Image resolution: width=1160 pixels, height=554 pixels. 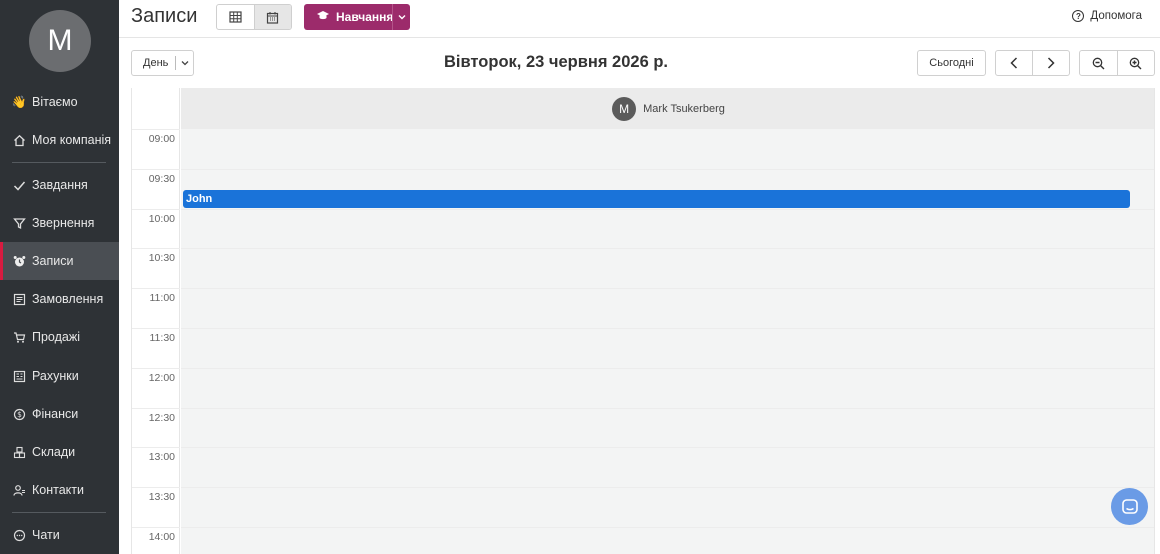 I want to click on training-label: Навчання, so click(x=365, y=17).